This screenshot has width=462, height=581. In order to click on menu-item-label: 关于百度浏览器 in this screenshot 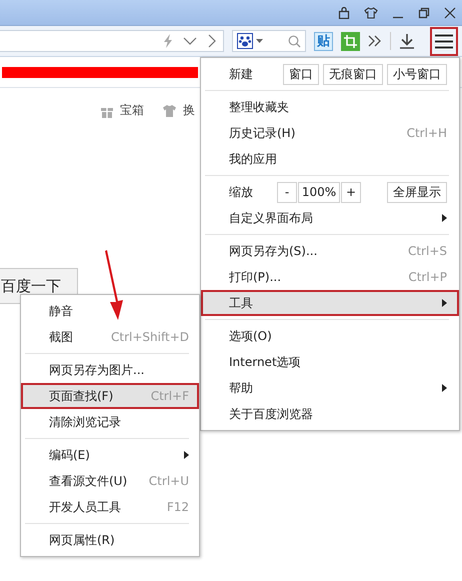, I will do `click(271, 414)`.